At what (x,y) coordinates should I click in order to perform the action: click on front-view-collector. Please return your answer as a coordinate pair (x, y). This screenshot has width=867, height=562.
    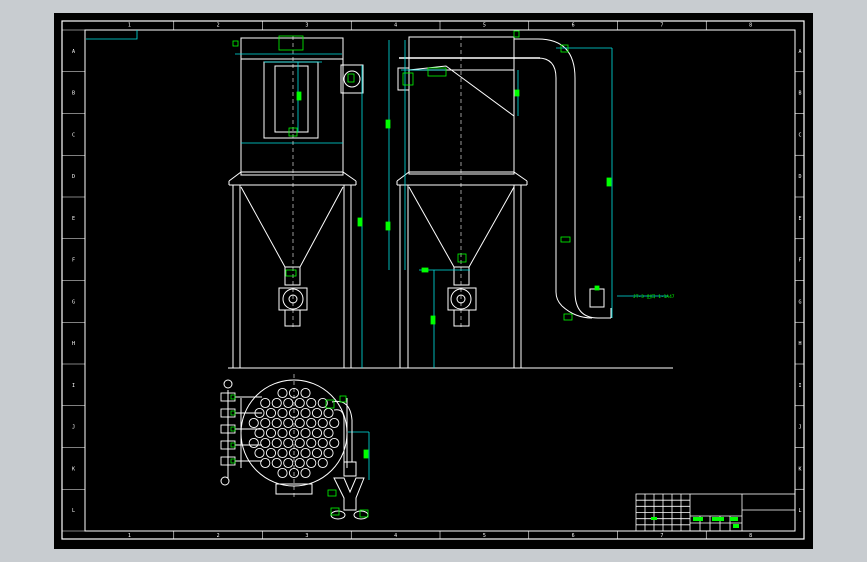
    Looking at the image, I should click on (296, 202).